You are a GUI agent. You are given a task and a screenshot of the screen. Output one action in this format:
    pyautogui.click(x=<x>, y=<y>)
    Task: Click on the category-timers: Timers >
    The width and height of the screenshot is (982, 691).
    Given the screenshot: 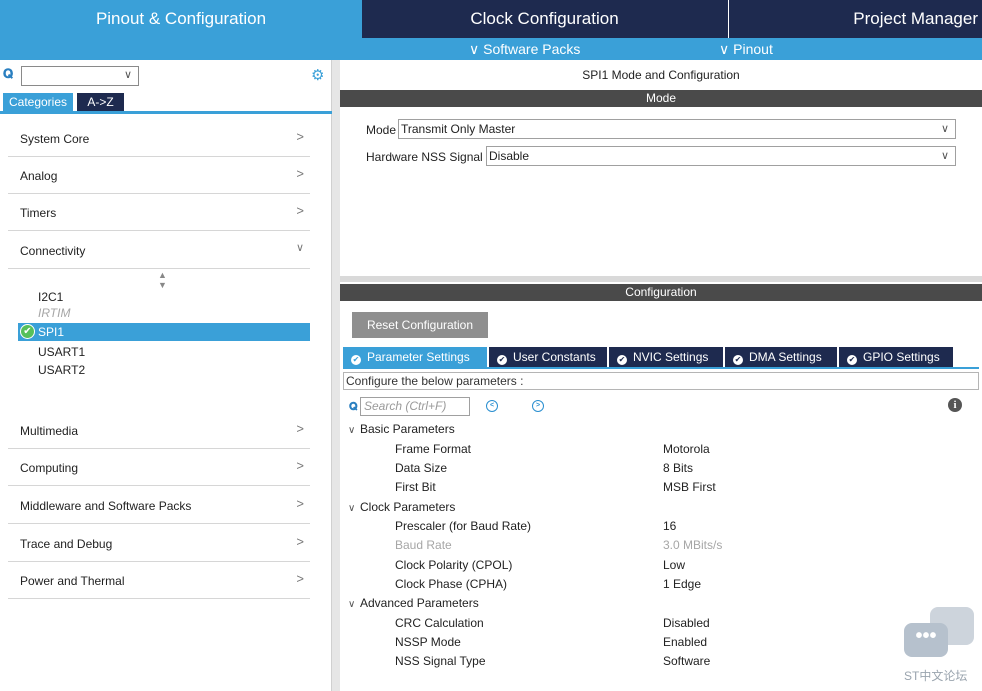 What is the action you would take?
    pyautogui.click(x=159, y=212)
    